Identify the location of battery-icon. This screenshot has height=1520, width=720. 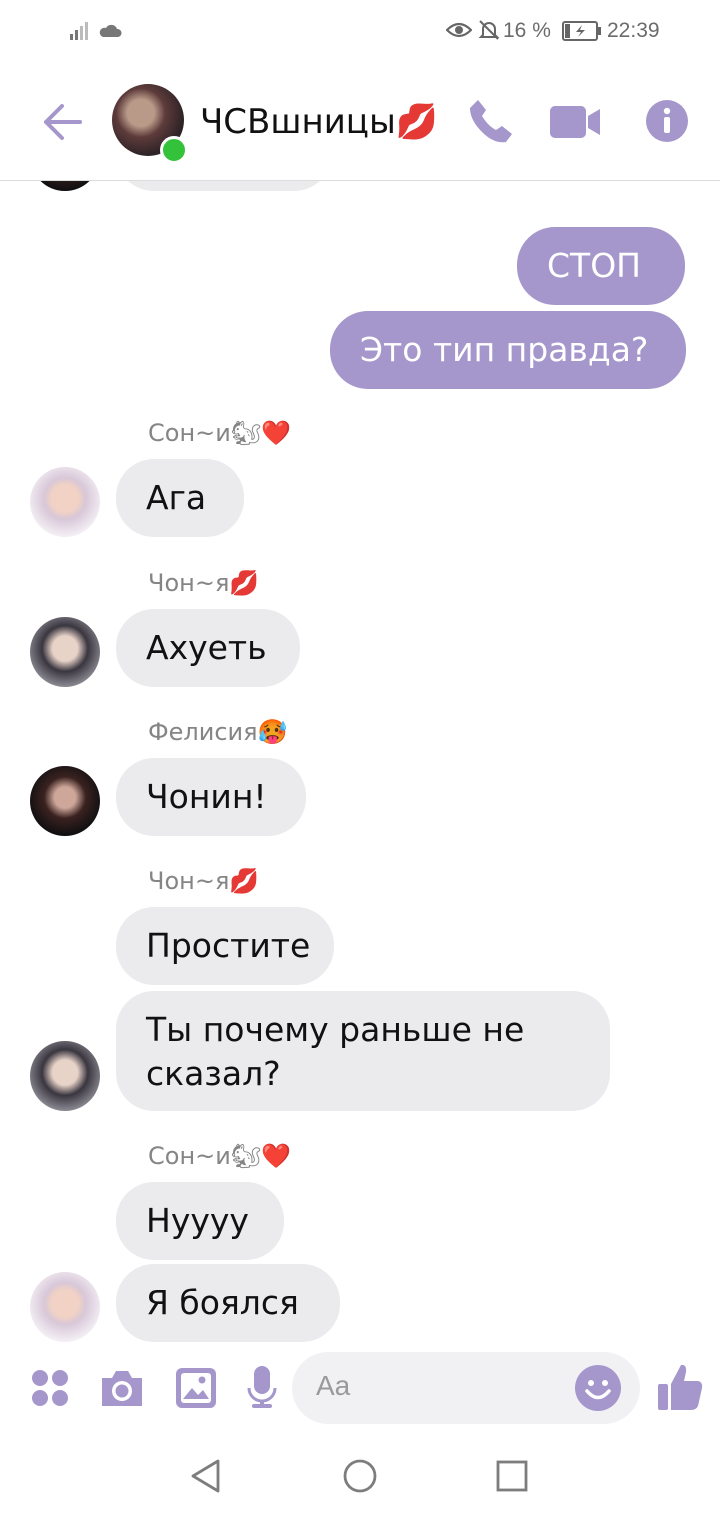
(581, 31).